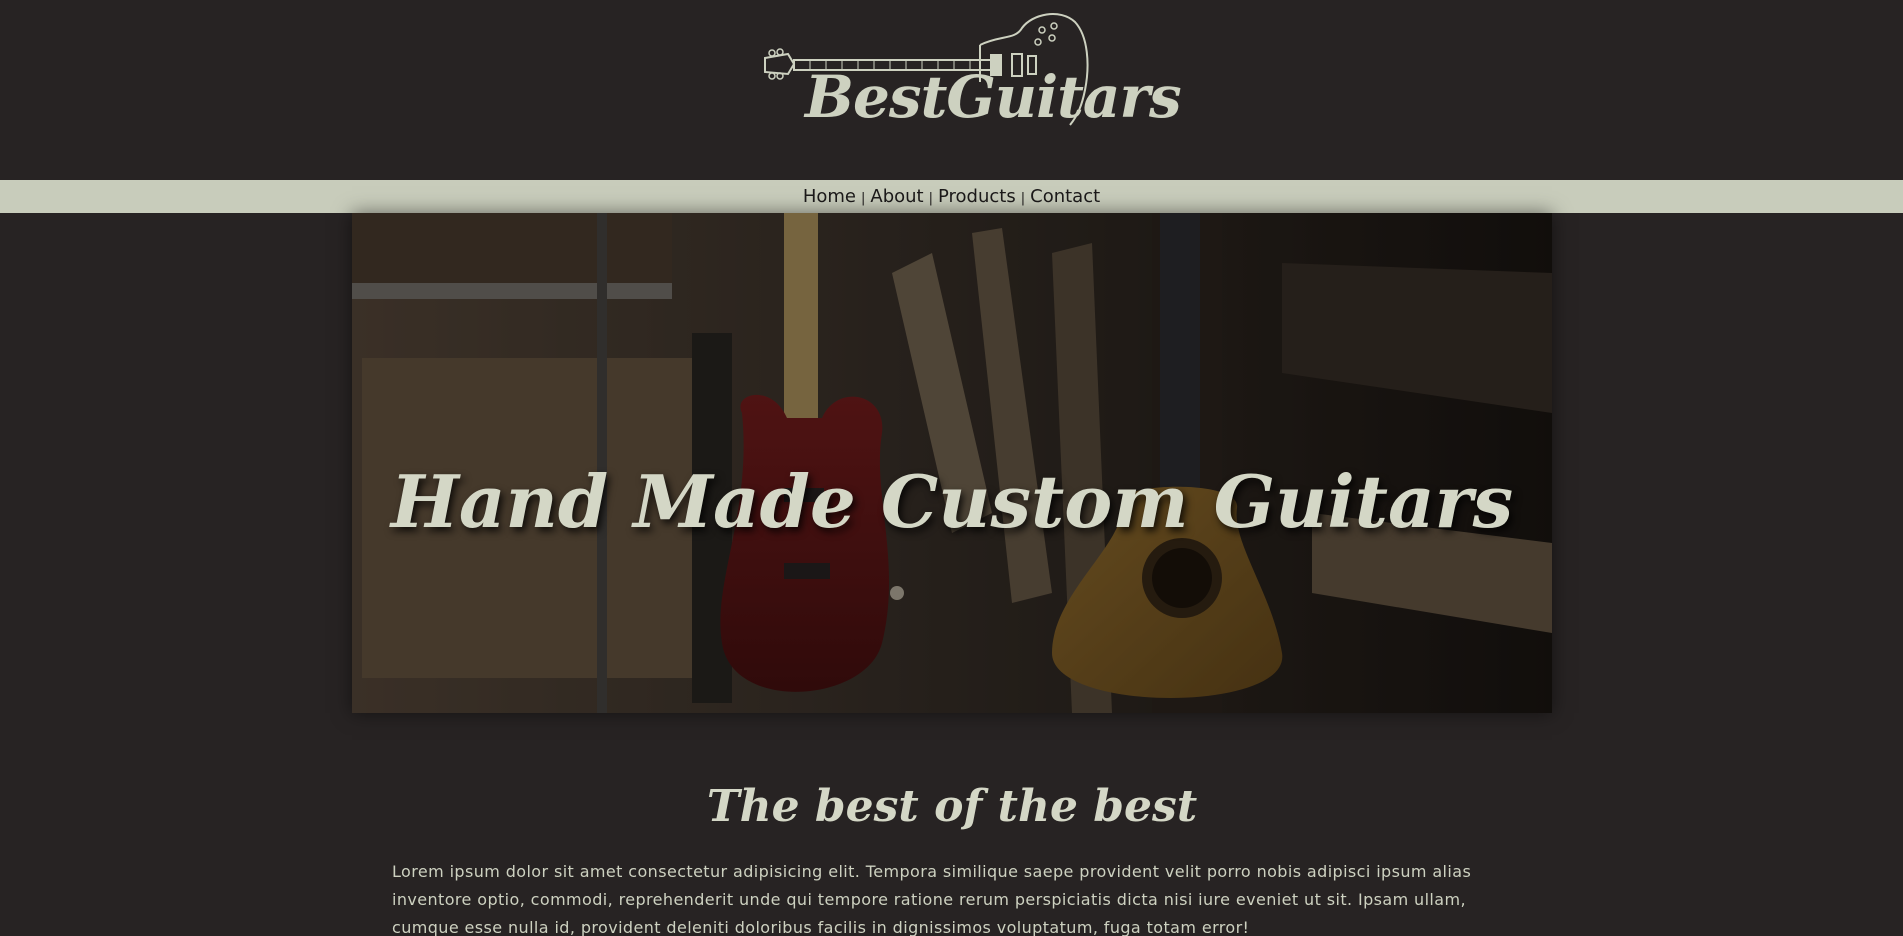 The image size is (1903, 936). What do you see at coordinates (952, 806) in the screenshot?
I see `section-title: The best of the best` at bounding box center [952, 806].